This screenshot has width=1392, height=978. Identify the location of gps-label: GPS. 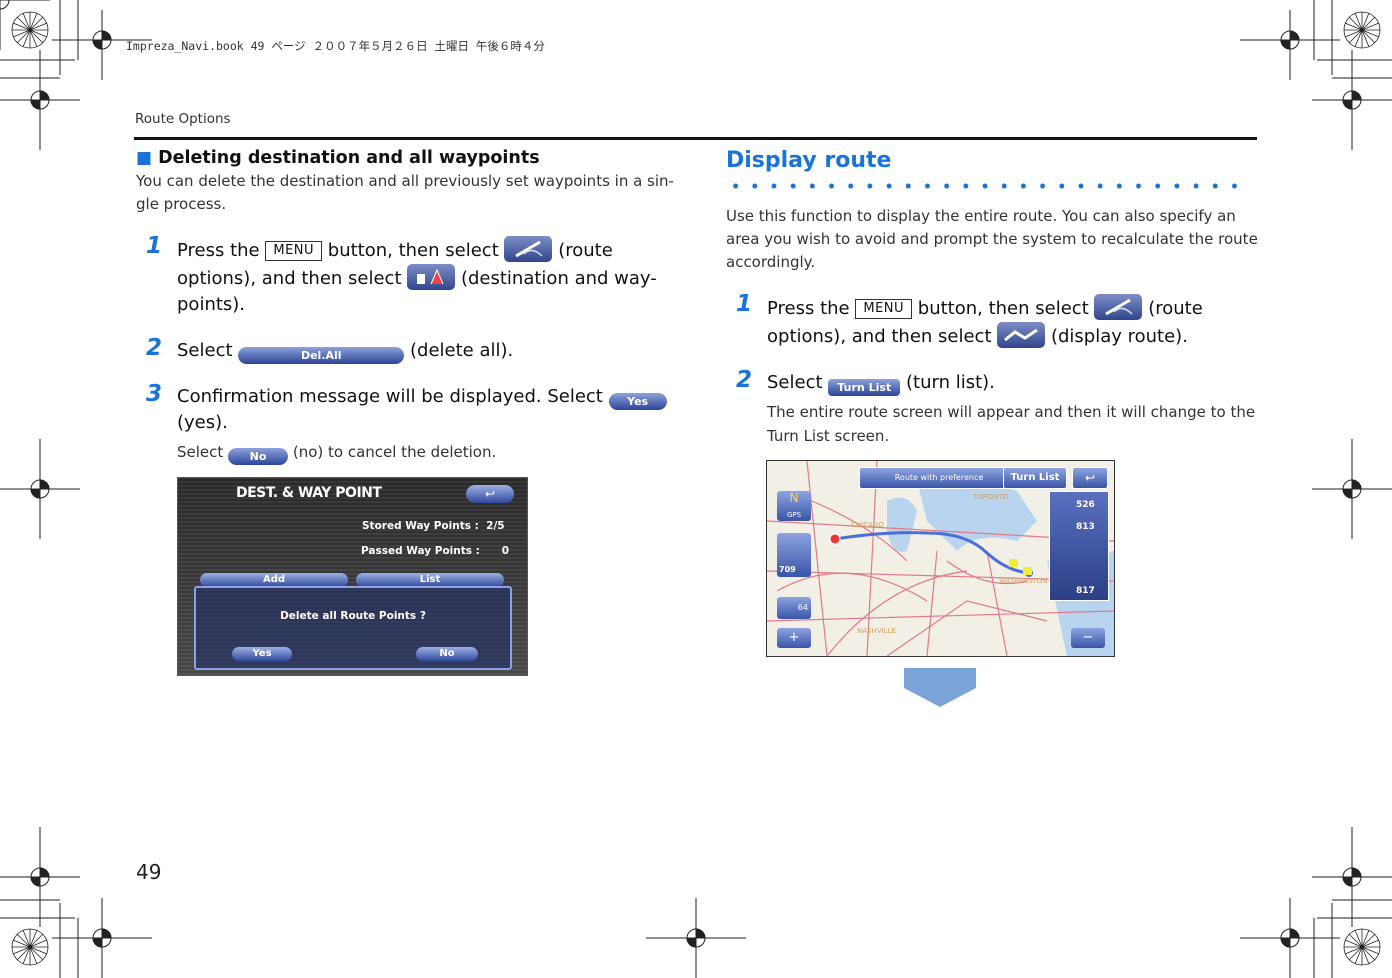
(794, 515).